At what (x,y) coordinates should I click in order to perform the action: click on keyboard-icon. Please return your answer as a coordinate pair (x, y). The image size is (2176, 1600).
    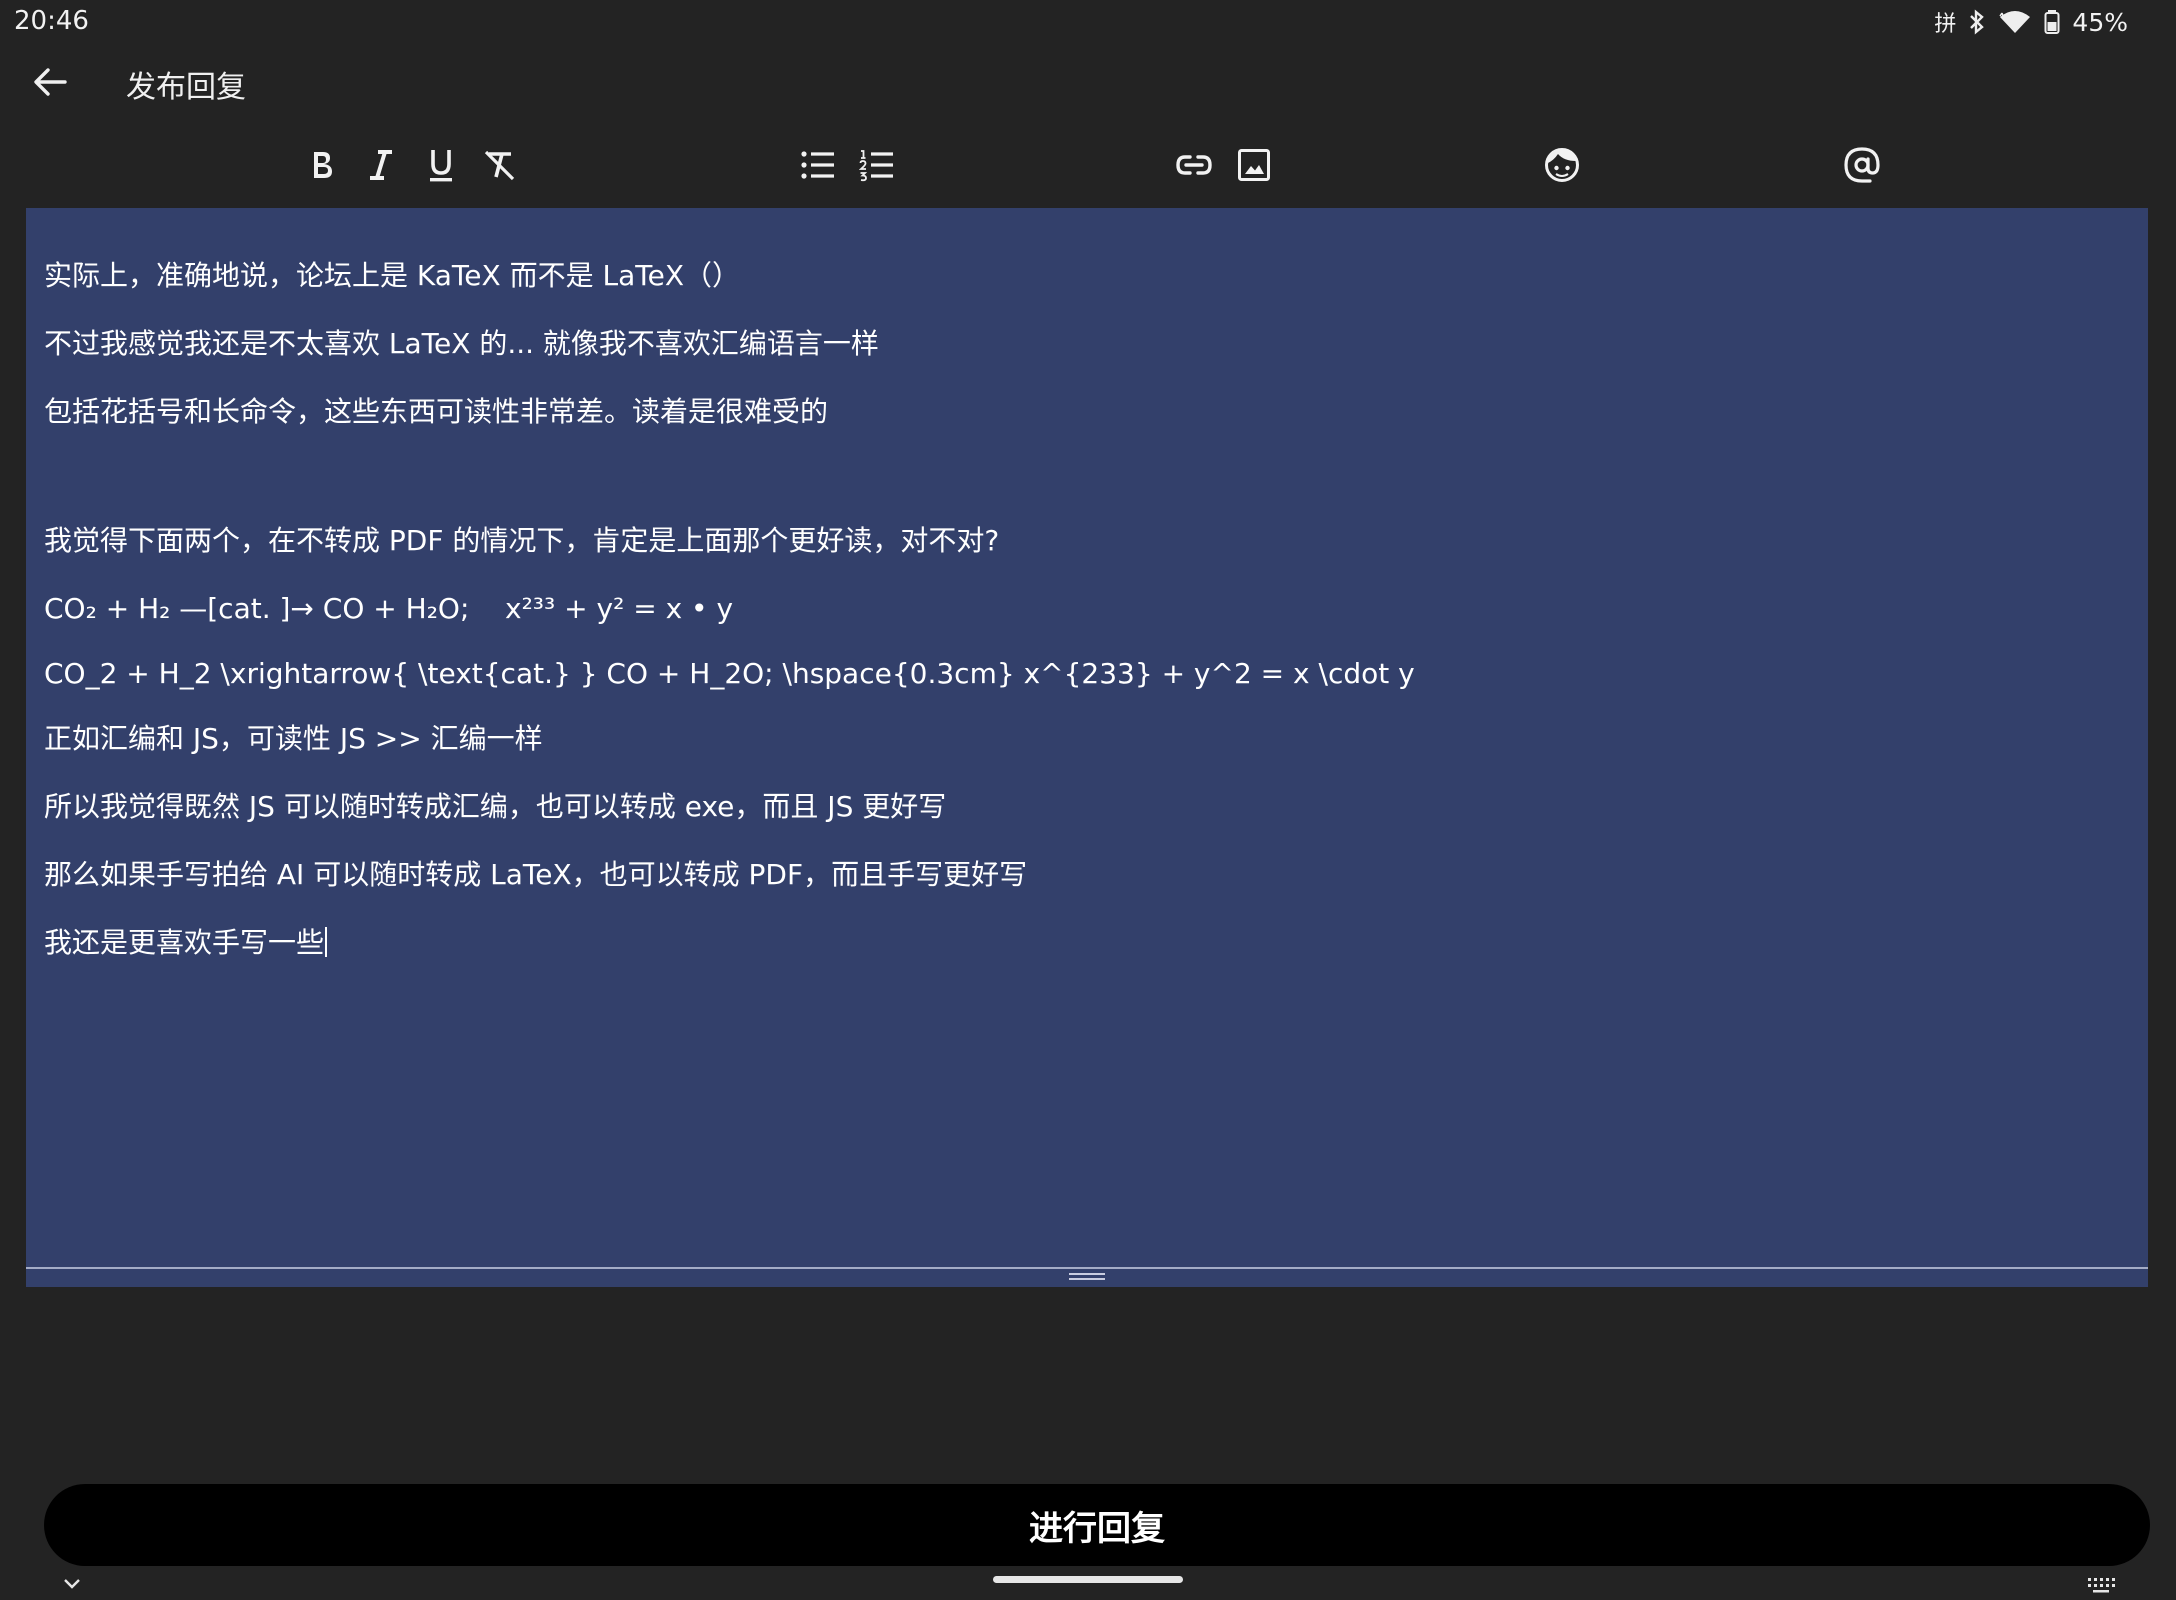
    Looking at the image, I should click on (2101, 1585).